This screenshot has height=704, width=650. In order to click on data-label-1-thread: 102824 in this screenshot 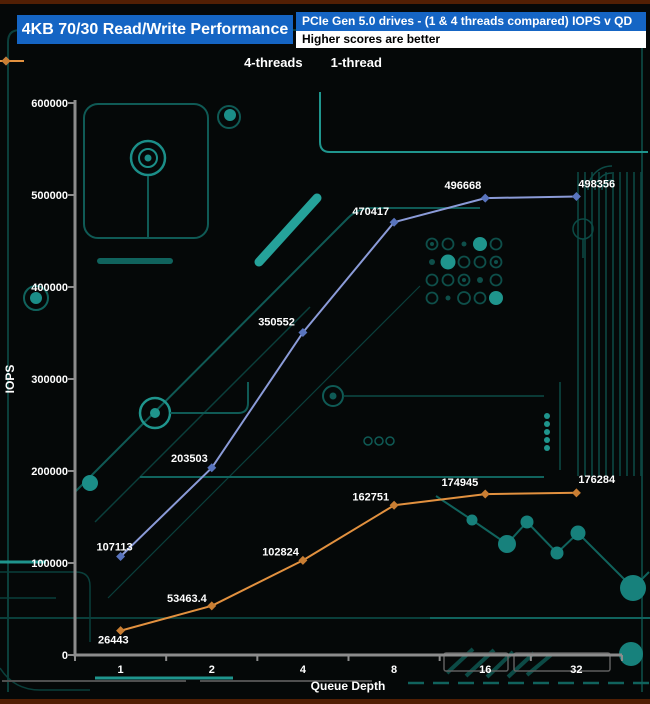, I will do `click(281, 552)`.